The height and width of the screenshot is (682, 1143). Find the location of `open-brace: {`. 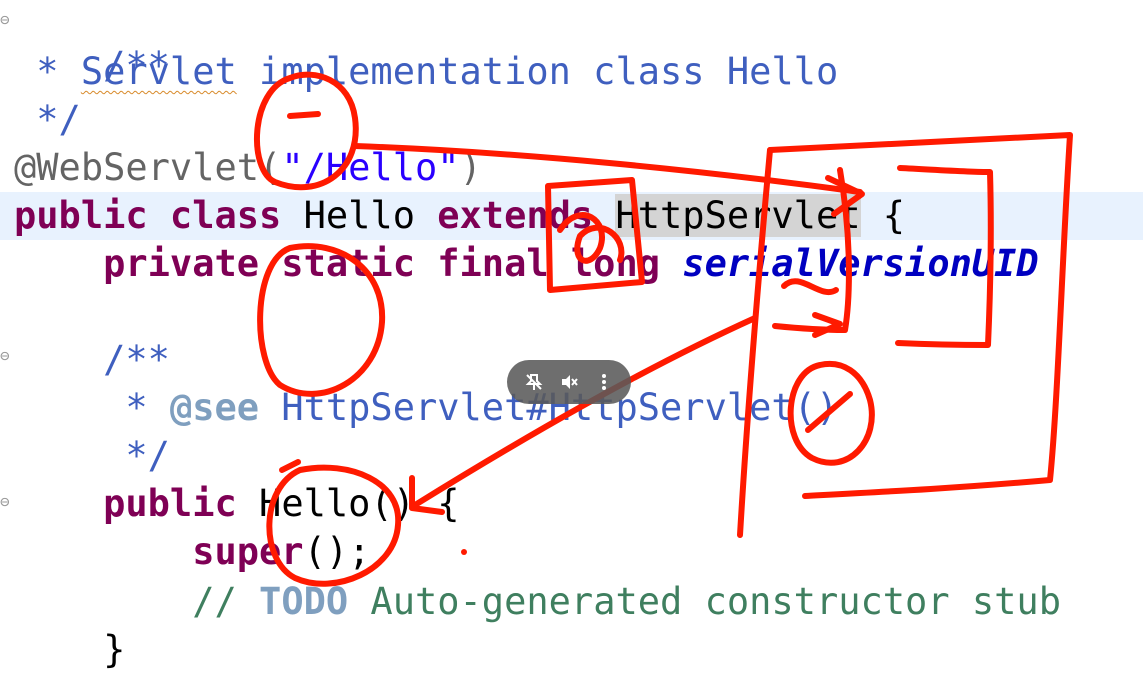

open-brace: { is located at coordinates (883, 215).